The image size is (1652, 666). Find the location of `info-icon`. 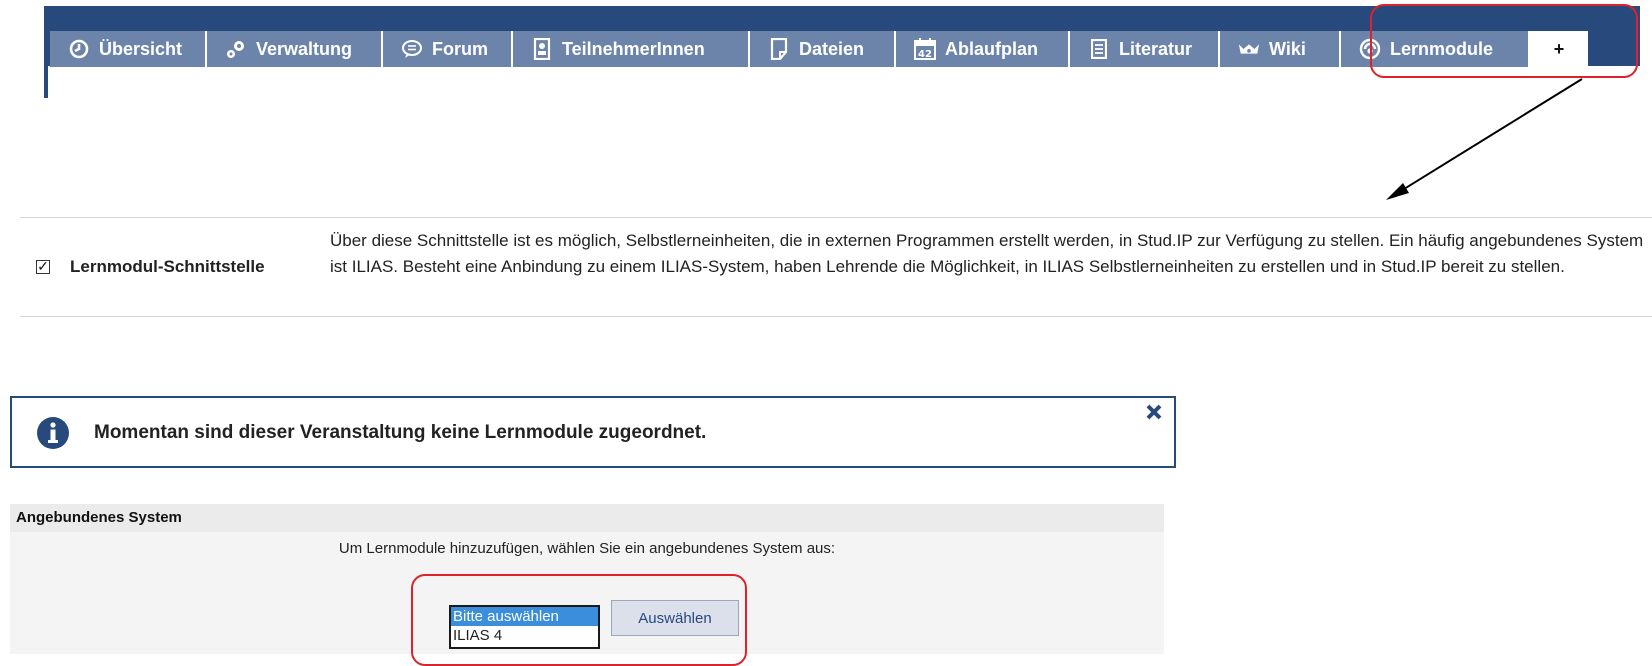

info-icon is located at coordinates (53, 433).